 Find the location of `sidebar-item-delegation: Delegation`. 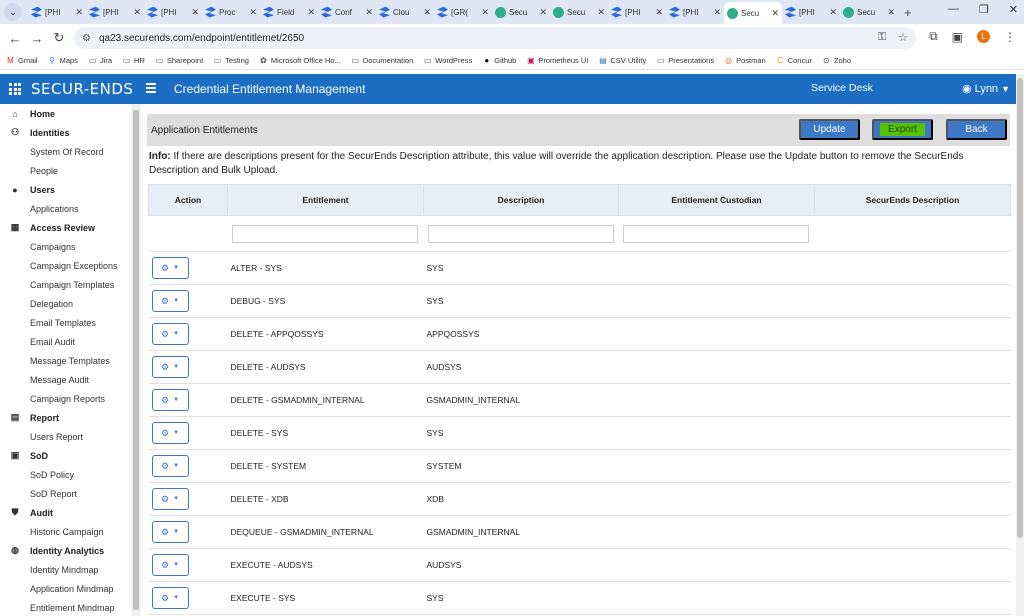

sidebar-item-delegation: Delegation is located at coordinates (70, 303).